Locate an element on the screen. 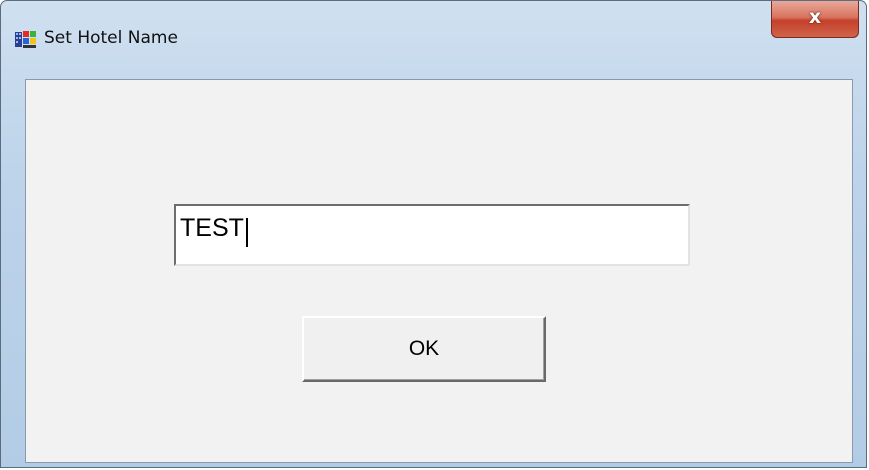  ok-button: OK is located at coordinates (424, 349).